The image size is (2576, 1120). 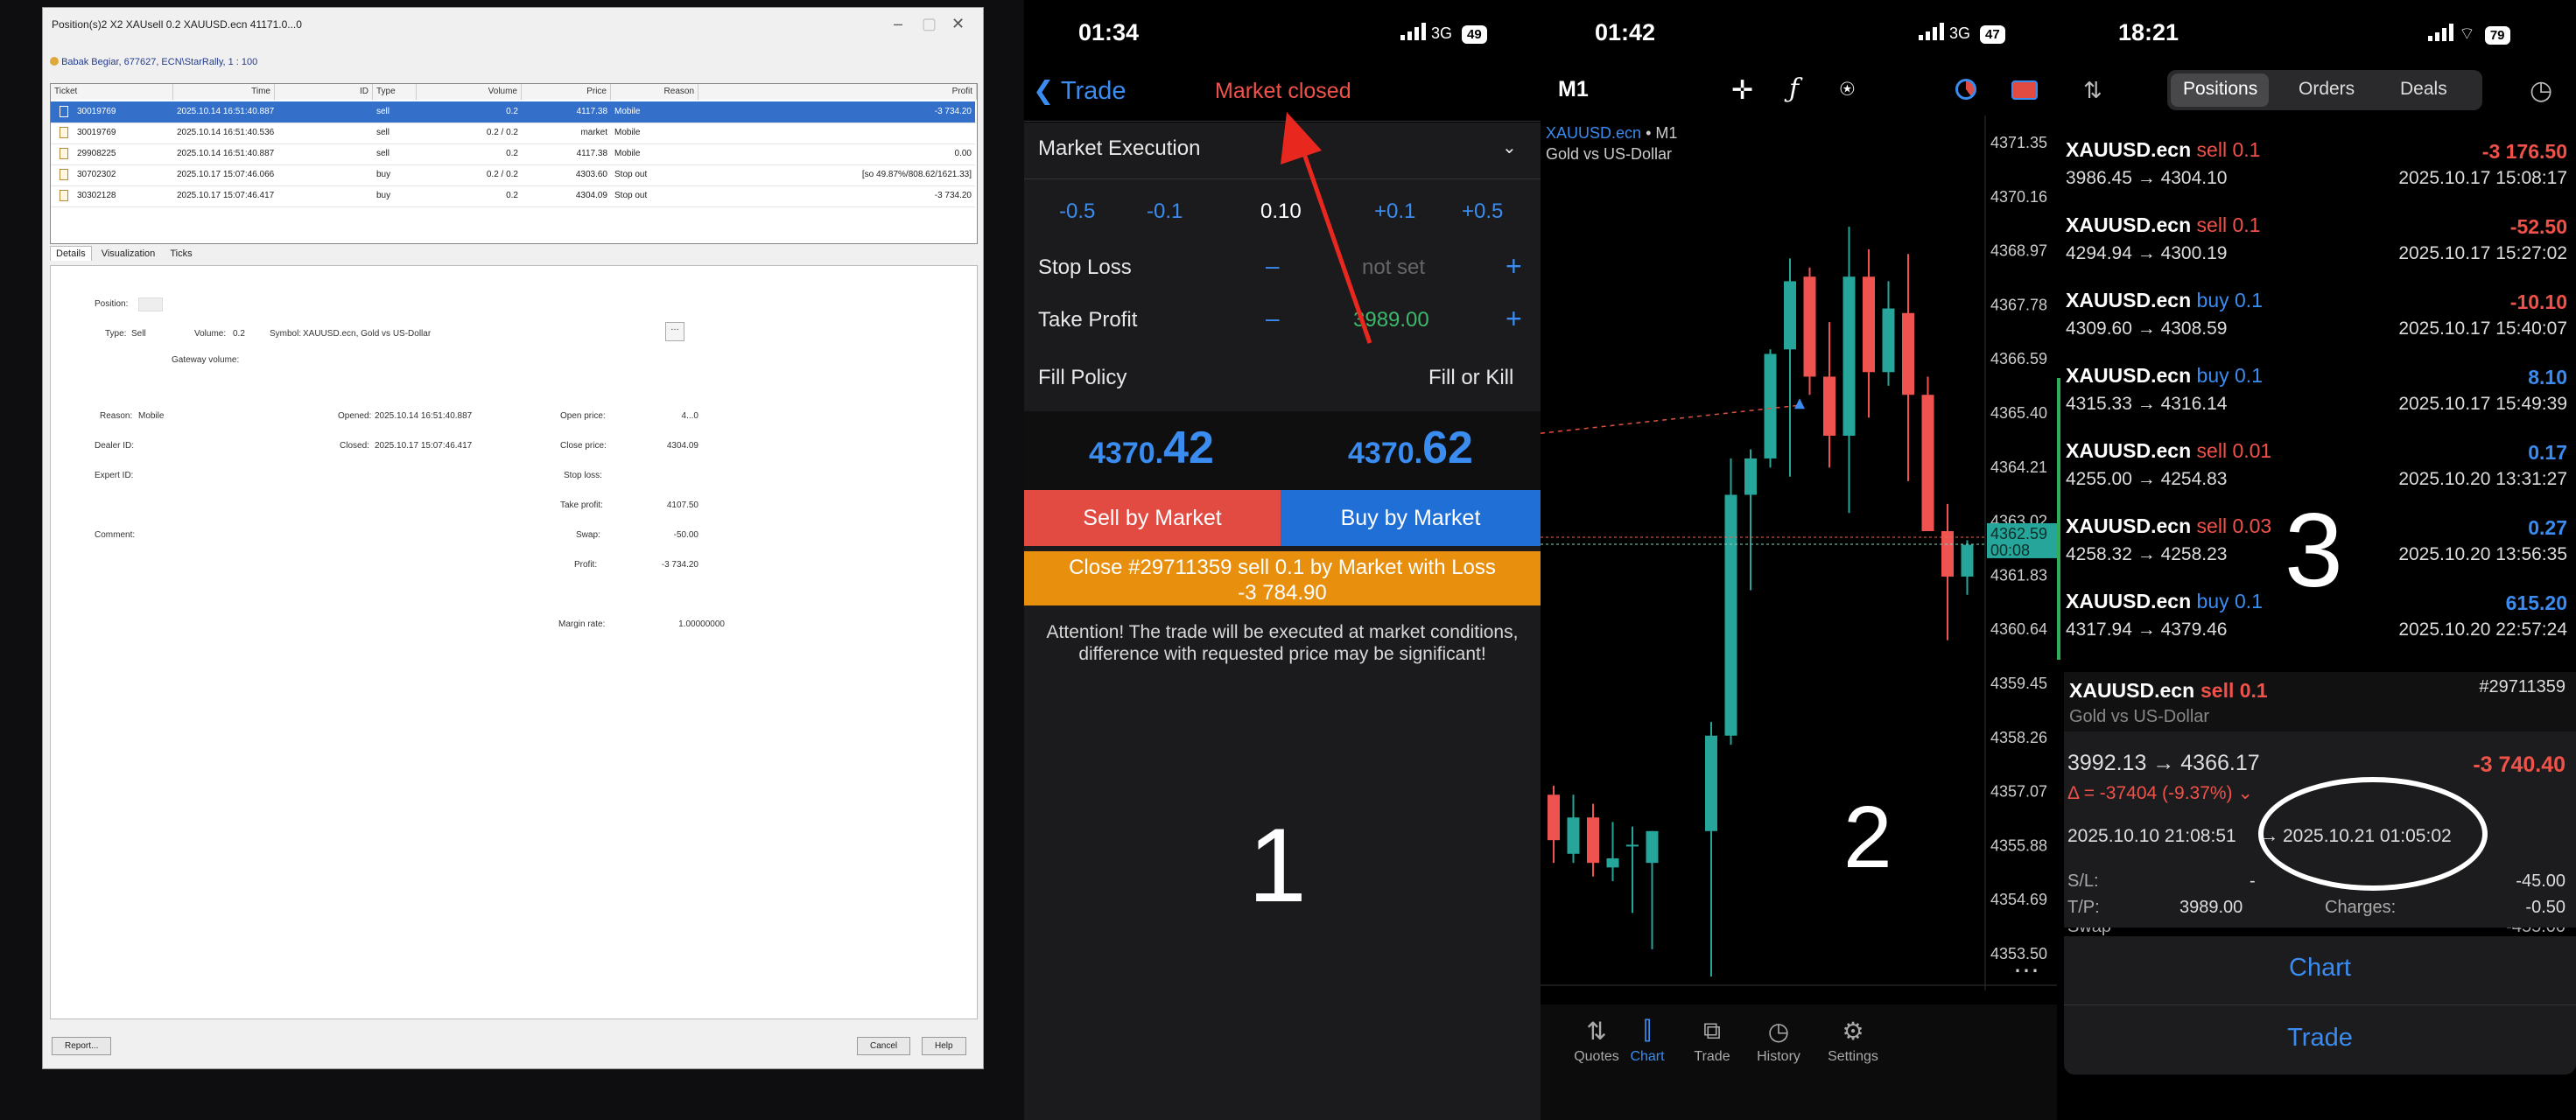 What do you see at coordinates (1385, 453) in the screenshot?
I see `ask-price-main: 4370.` at bounding box center [1385, 453].